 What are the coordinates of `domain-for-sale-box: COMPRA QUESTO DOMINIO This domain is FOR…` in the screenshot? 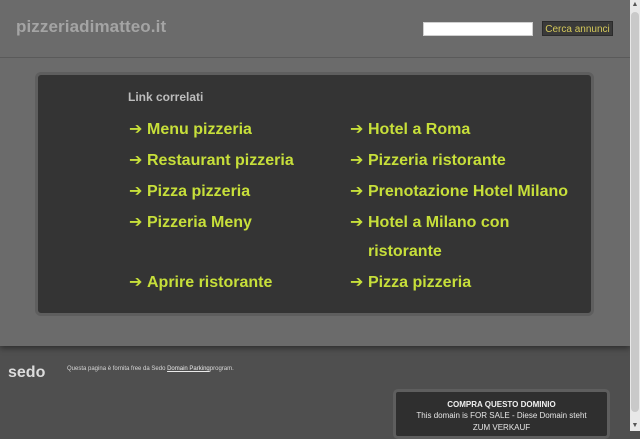 It's located at (501, 414).